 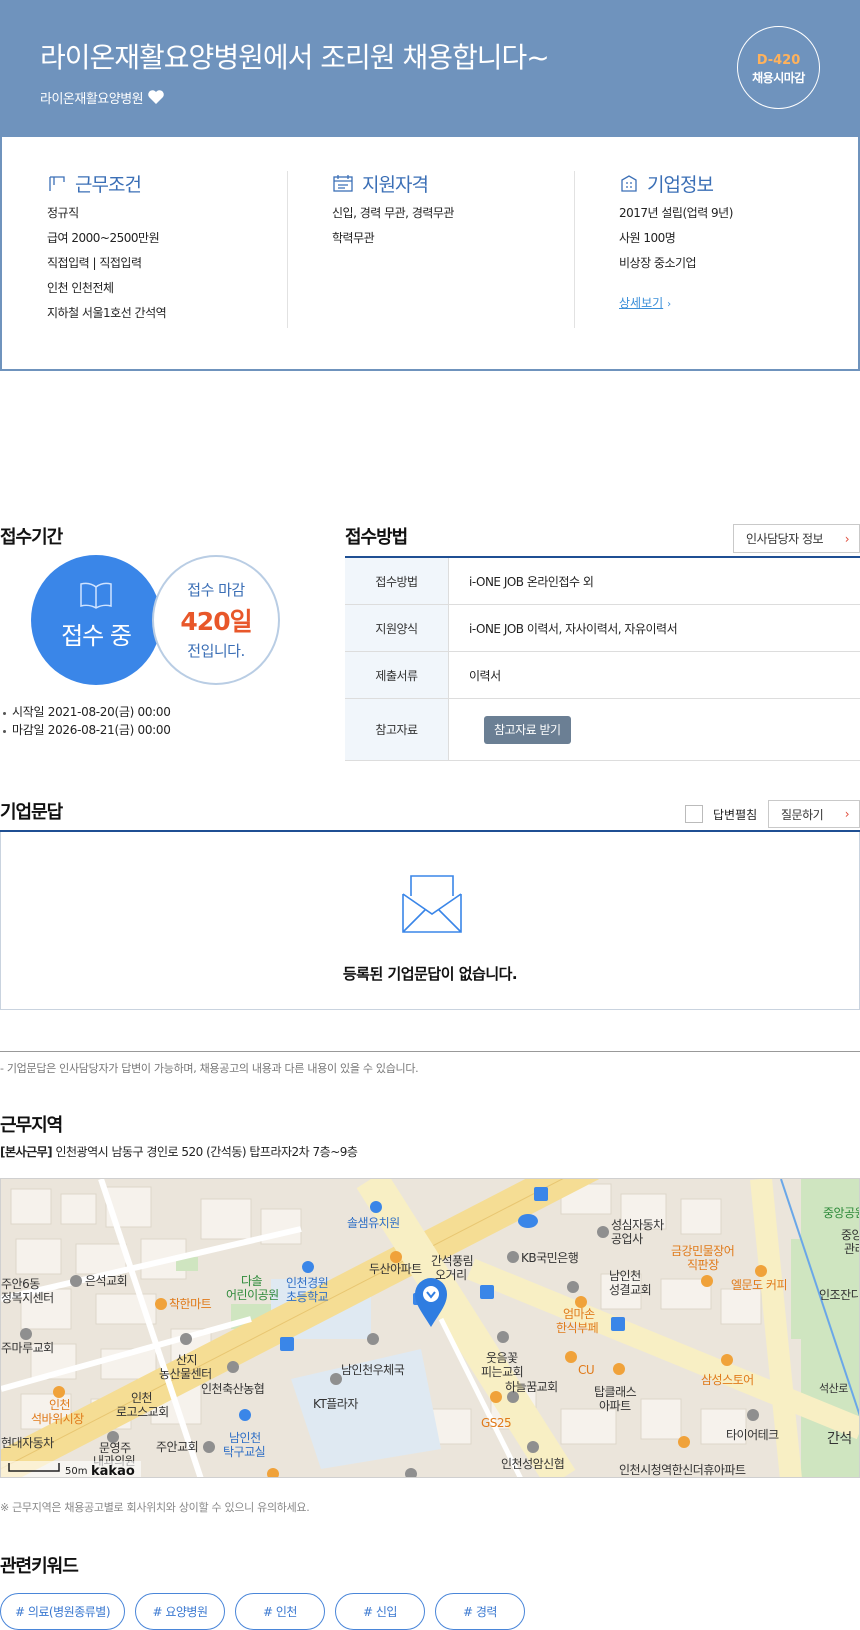 I want to click on work-item: 인천 인천전체, so click(x=80, y=288).